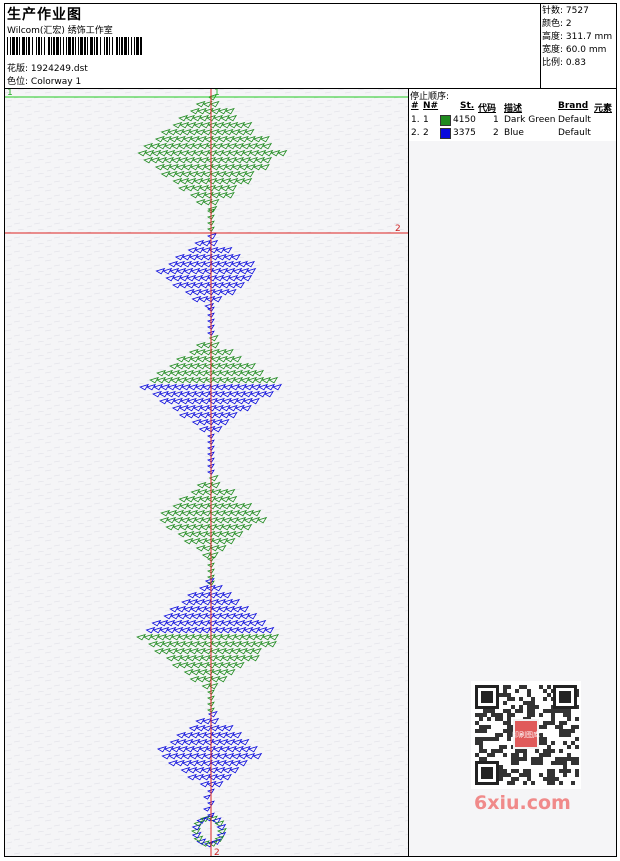  Describe the element at coordinates (18, 82) in the screenshot. I see `colorway-label: 色位:` at that location.